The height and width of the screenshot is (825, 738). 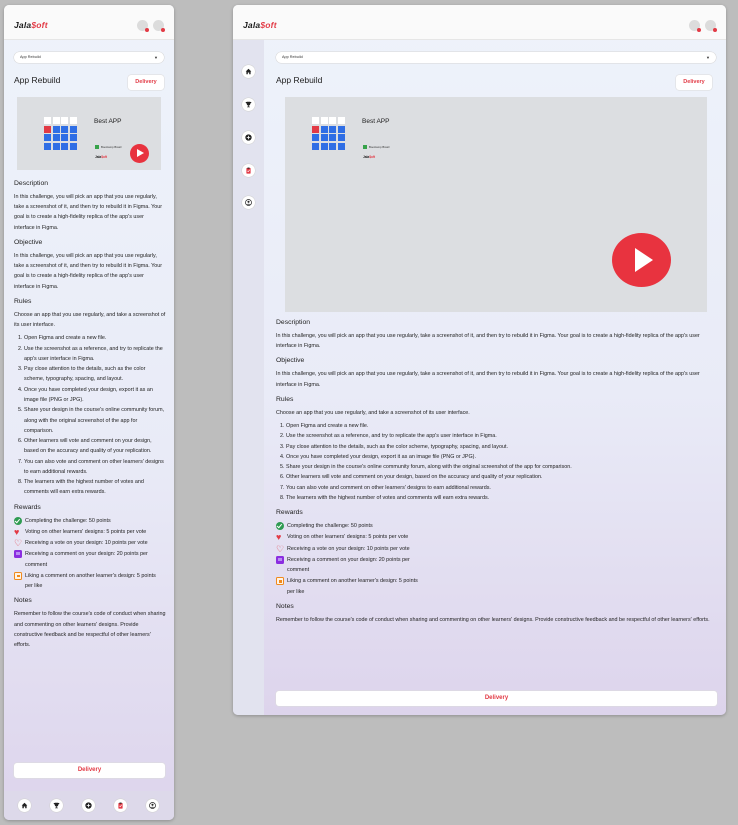 I want to click on app-grid-illustration, so click(x=60, y=133).